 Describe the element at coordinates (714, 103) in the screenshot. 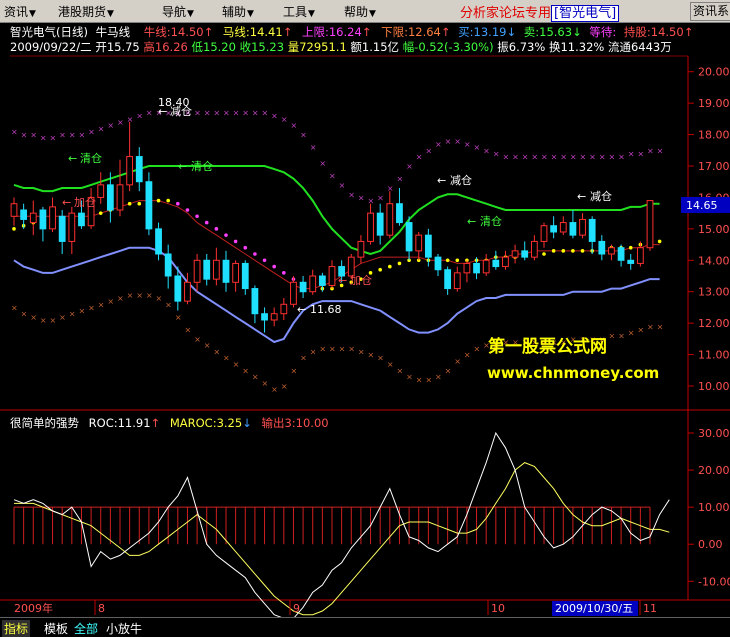

I see `main-tick-label-9: 19.00` at that location.